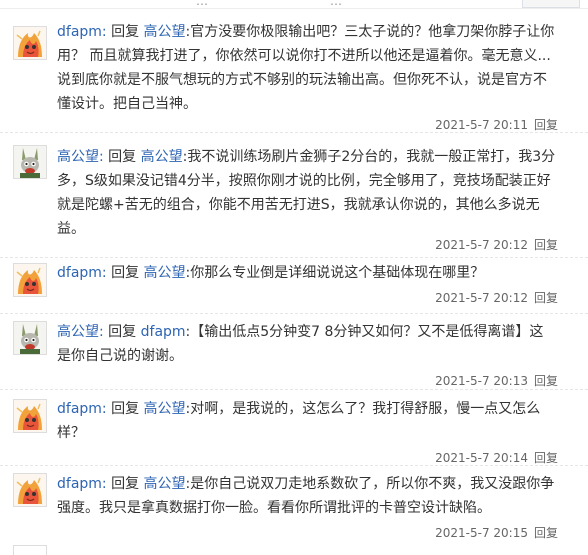 Image resolution: width=588 pixels, height=555 pixels. What do you see at coordinates (163, 332) in the screenshot?
I see `target-user-link: dfapm` at bounding box center [163, 332].